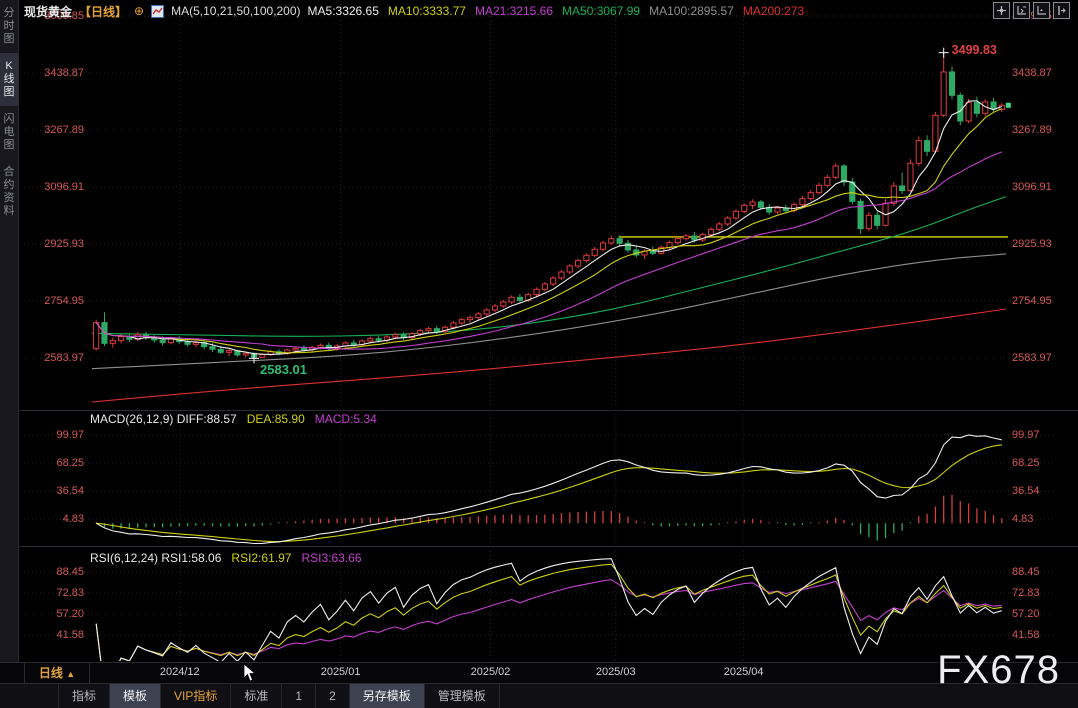 The image size is (1078, 708). Describe the element at coordinates (1061, 10) in the screenshot. I see `pan-right-icon` at that location.